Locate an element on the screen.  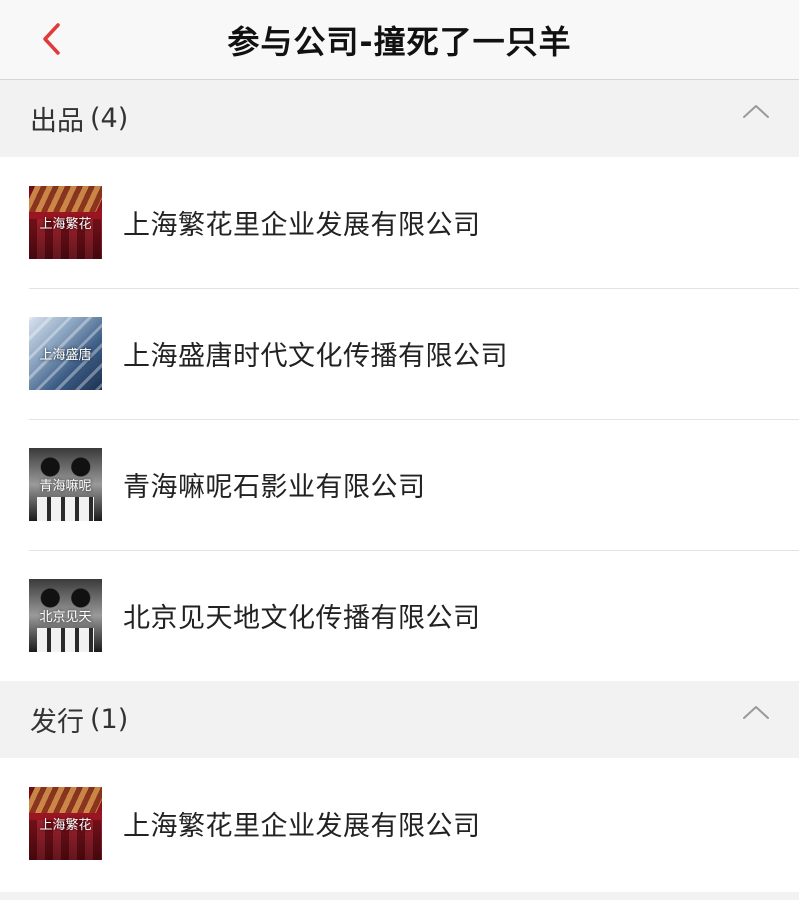
logo-text: 青海嘛呢 is located at coordinates (65, 486).